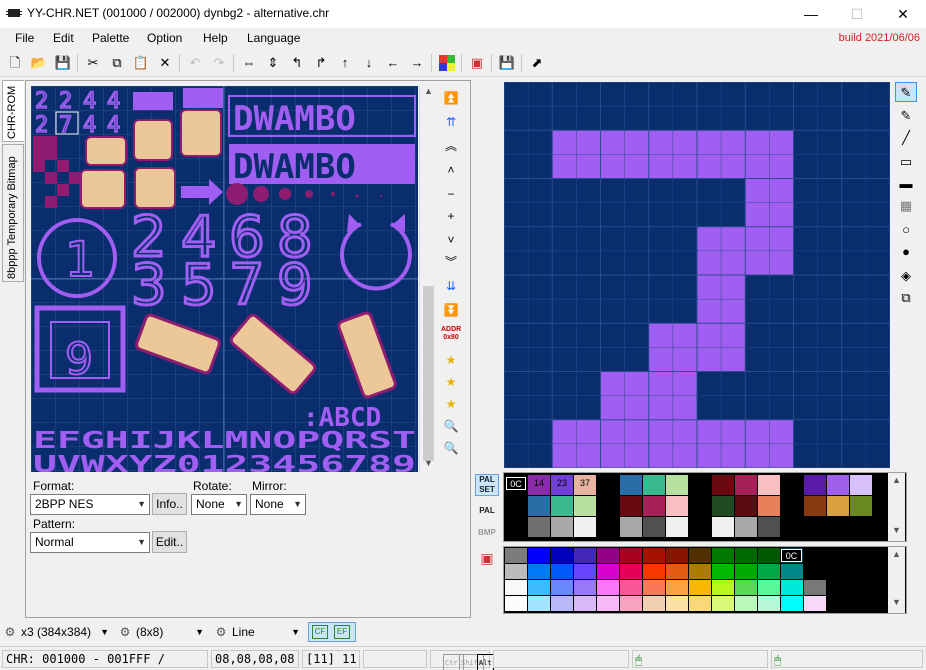  What do you see at coordinates (896, 580) in the screenshot?
I see `nes-palette-scrollbar: ▲ ▼` at bounding box center [896, 580].